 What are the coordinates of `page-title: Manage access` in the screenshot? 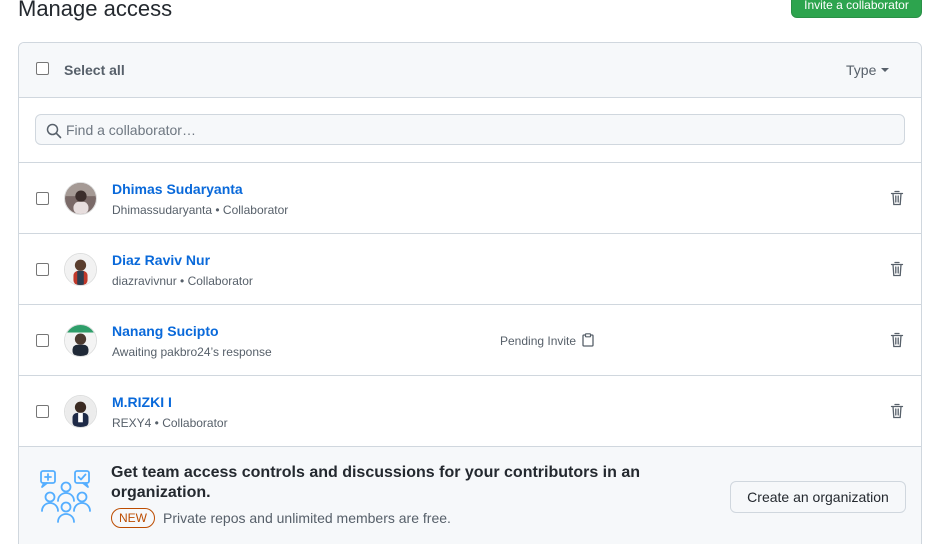 It's located at (95, 10).